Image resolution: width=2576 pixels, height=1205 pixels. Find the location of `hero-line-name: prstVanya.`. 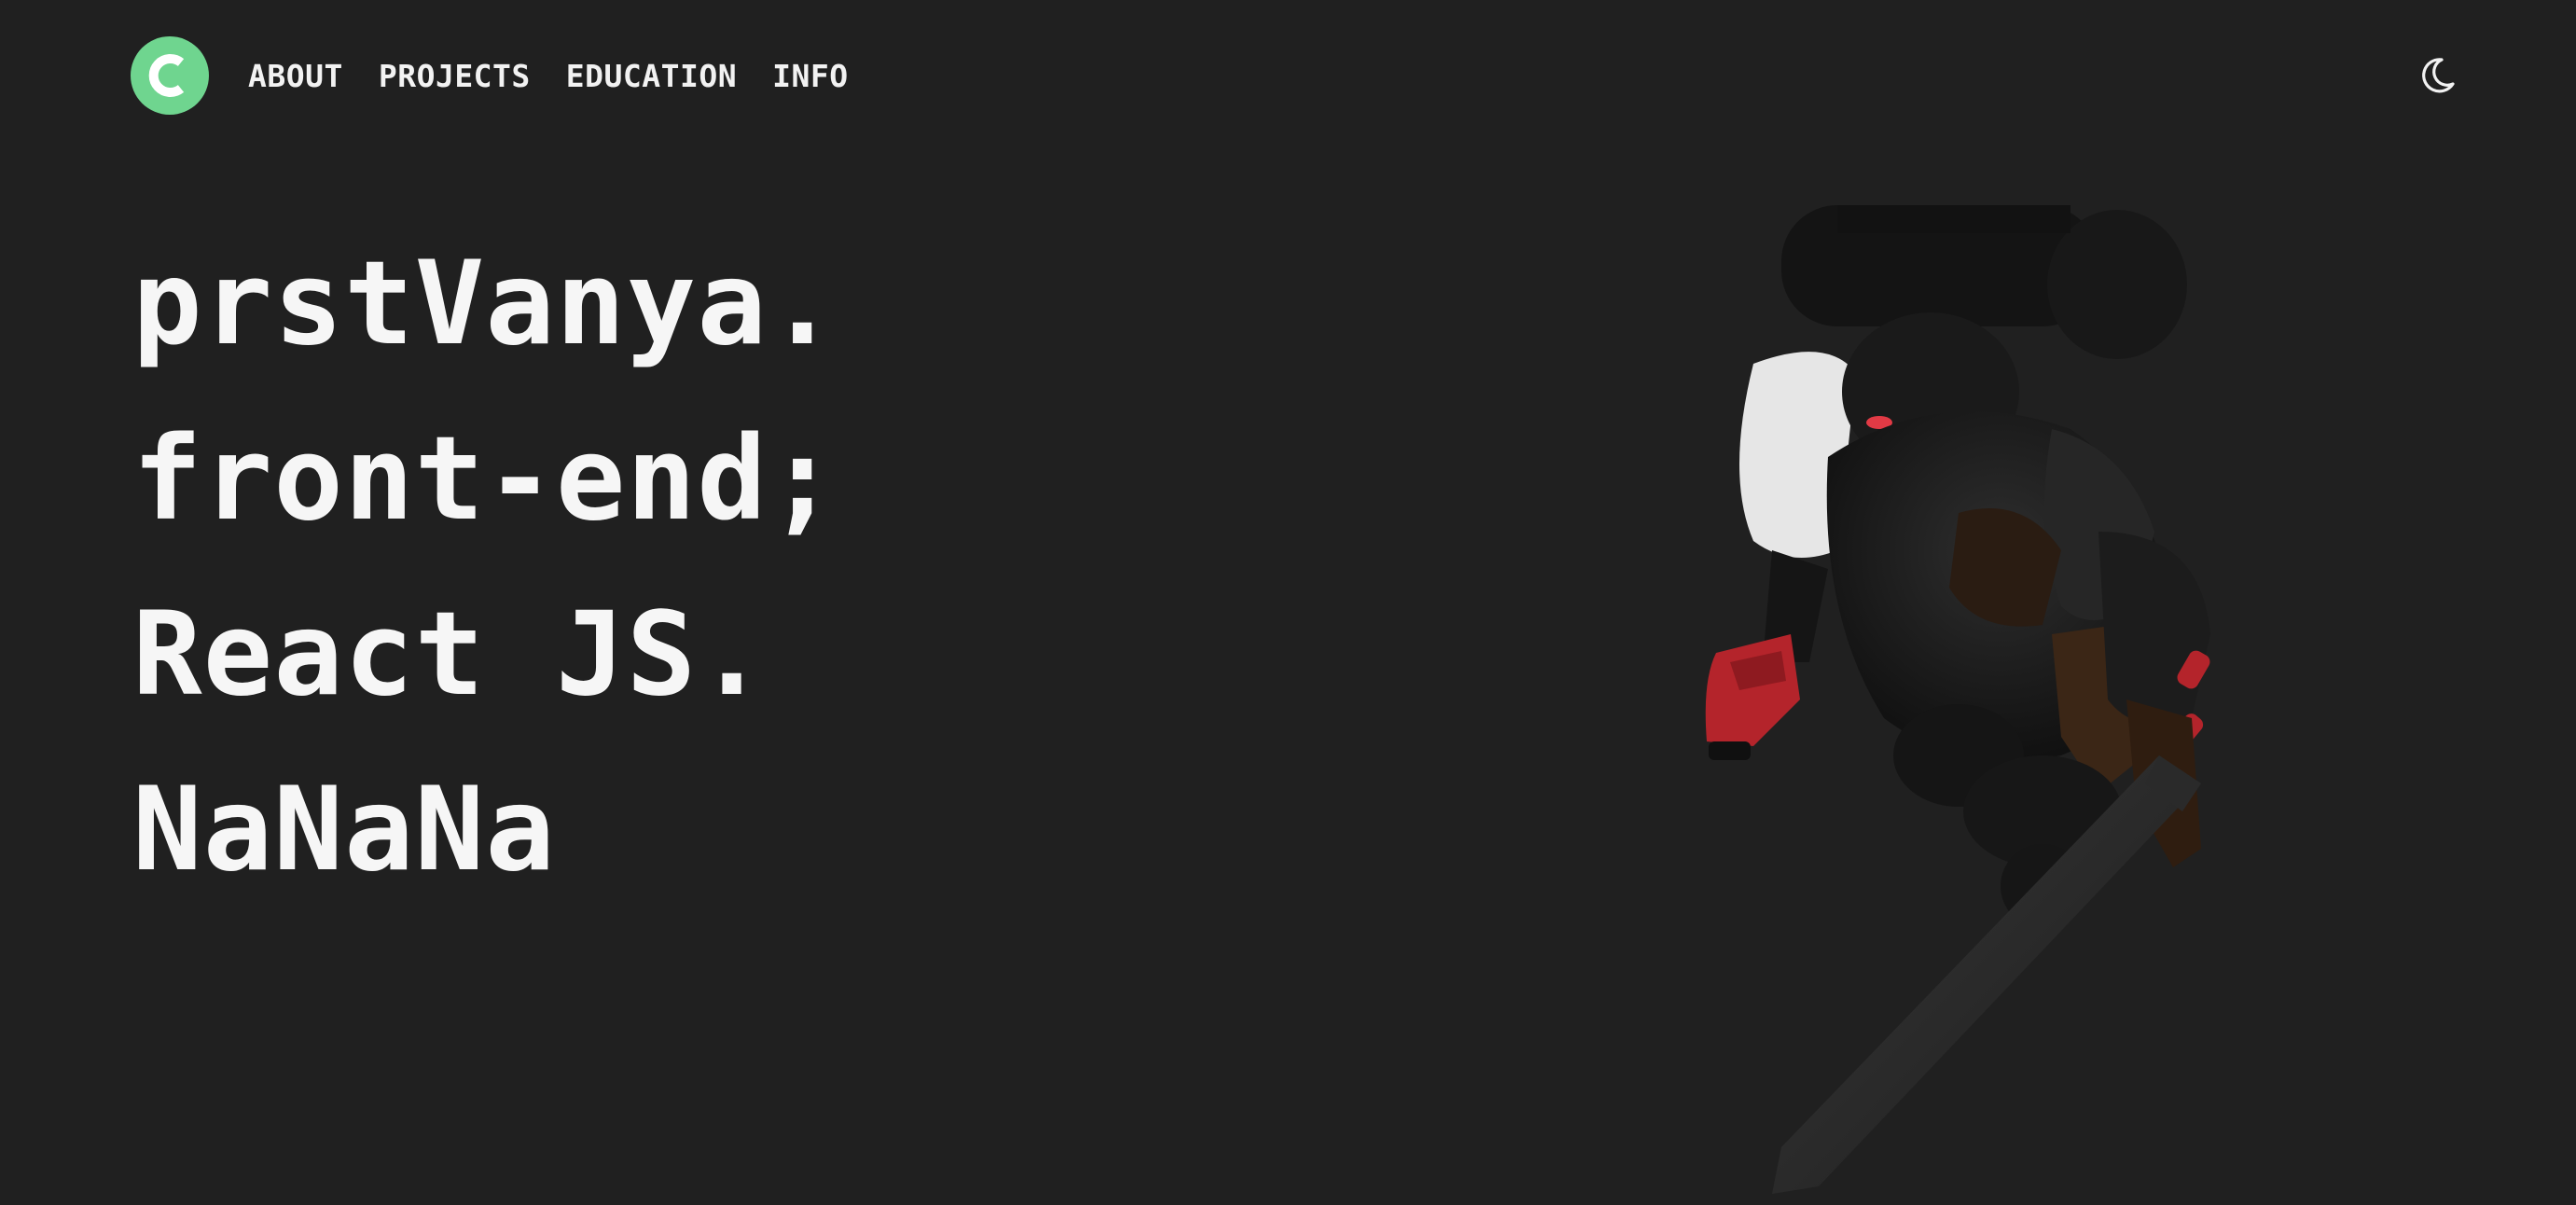

hero-line-name: prstVanya. is located at coordinates (485, 304).